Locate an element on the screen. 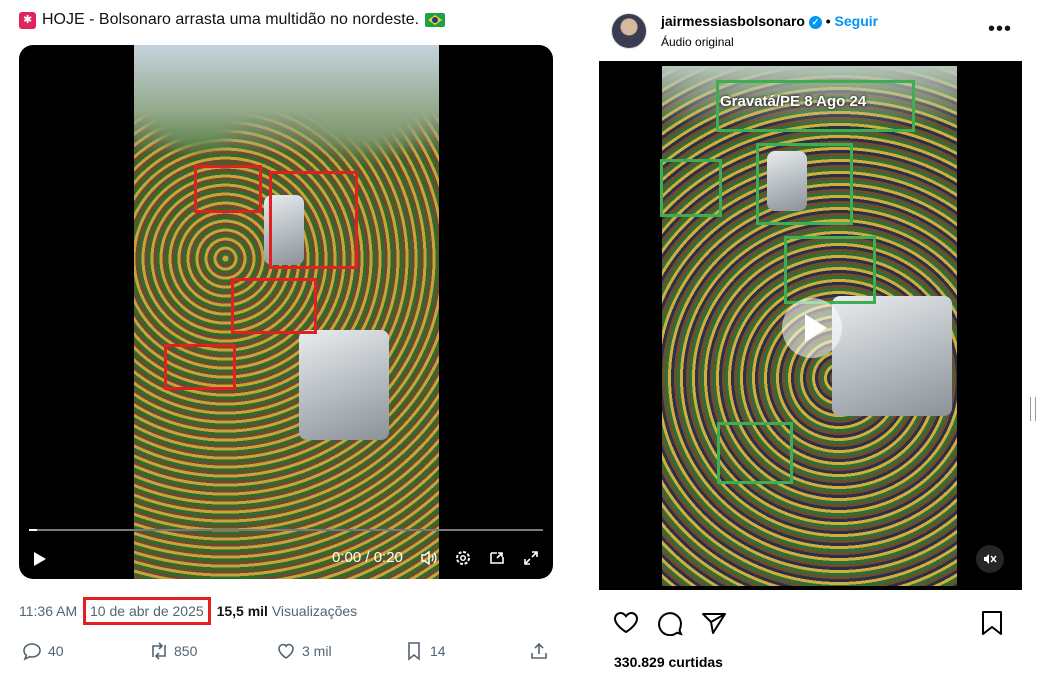  ig-header-line: jairmessiasbolsonaro ✓ • Seguir is located at coordinates (769, 21).